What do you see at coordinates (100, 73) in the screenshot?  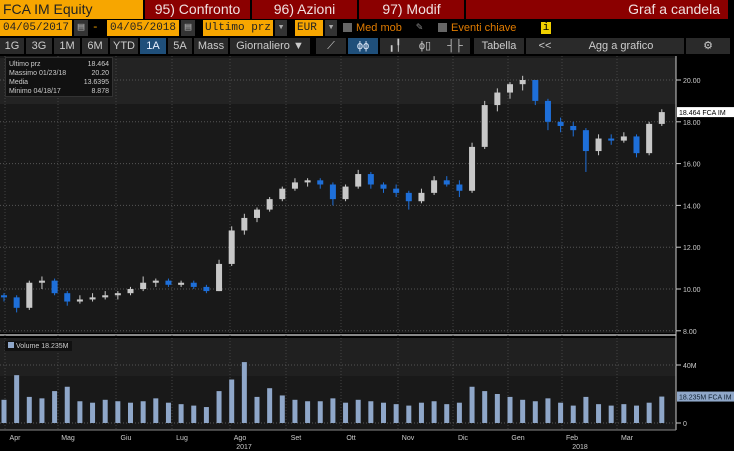 I see `legend-value: 20.20` at bounding box center [100, 73].